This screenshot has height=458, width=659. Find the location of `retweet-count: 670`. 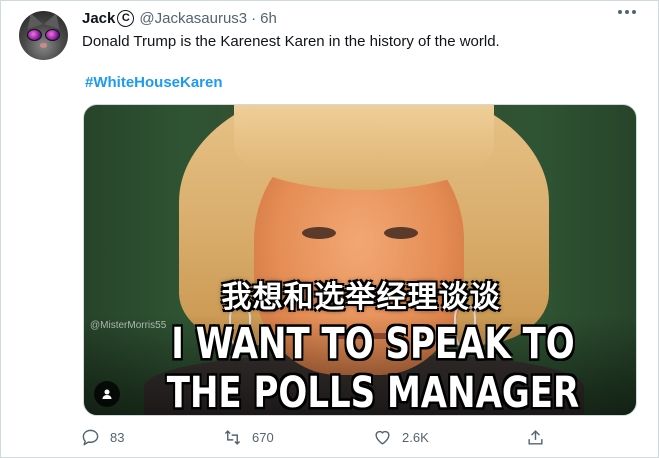

retweet-count: 670 is located at coordinates (263, 437).